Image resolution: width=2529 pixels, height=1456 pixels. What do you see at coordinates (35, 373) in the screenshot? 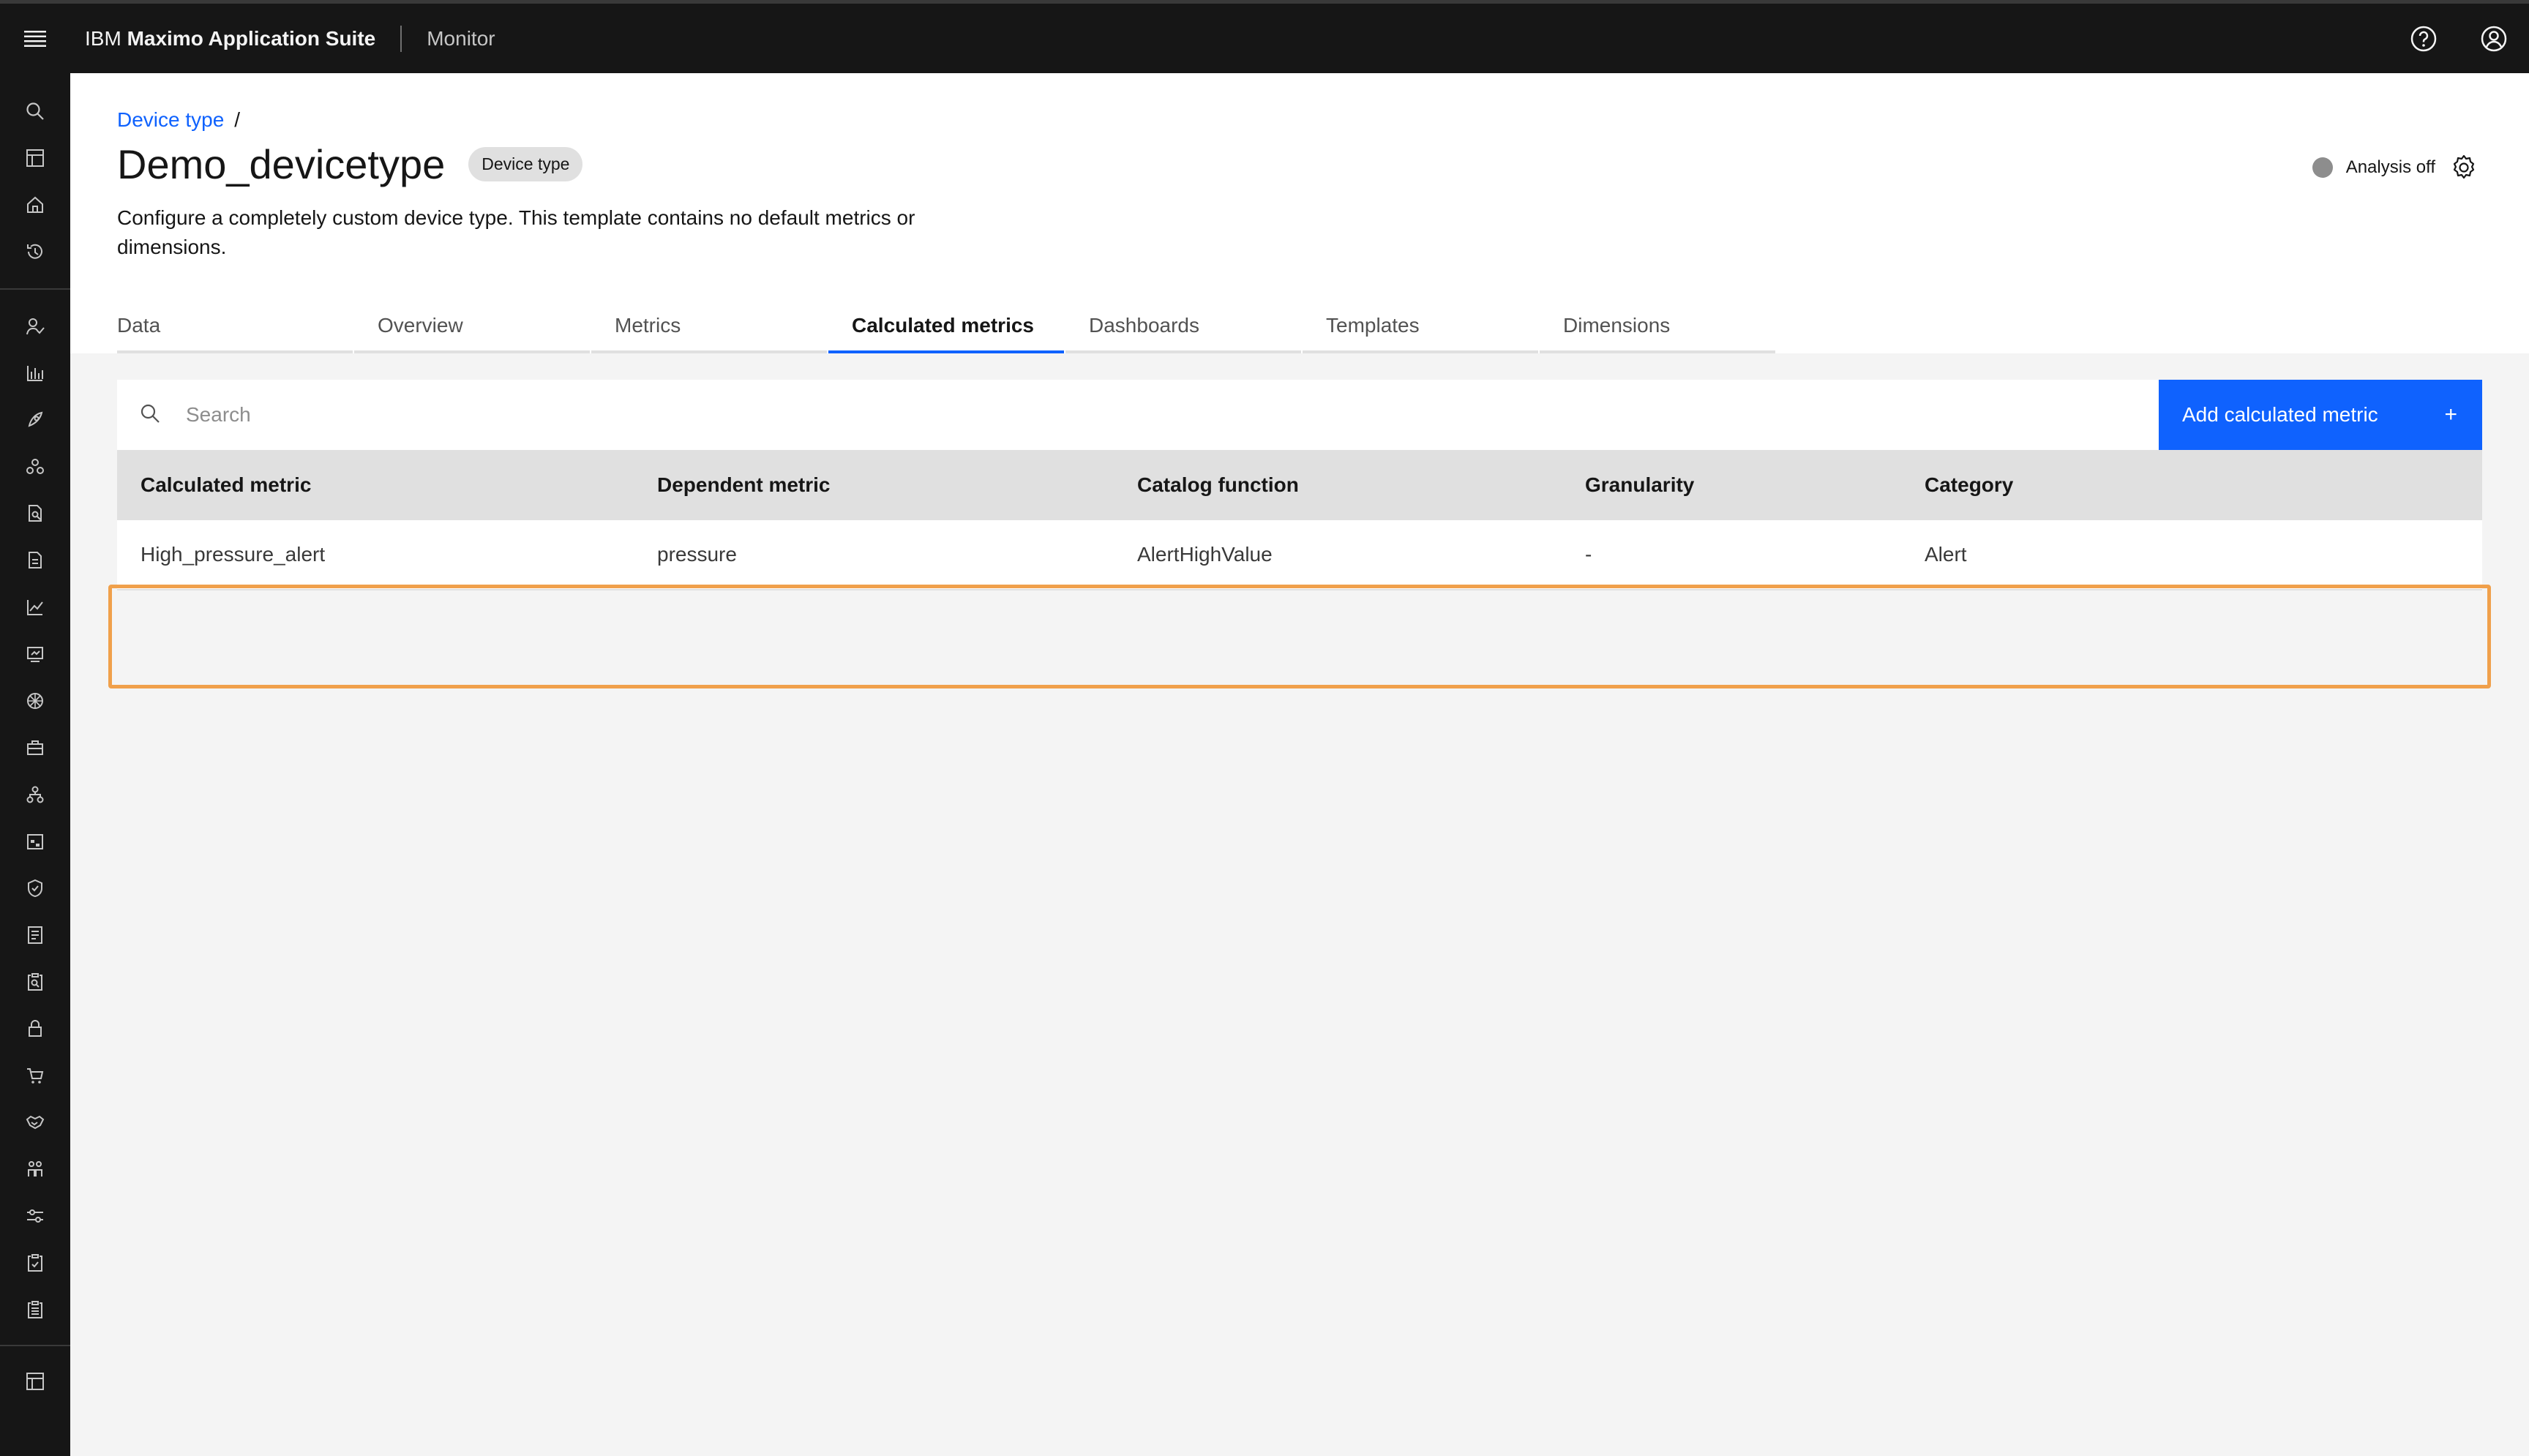
I see `bar-chart-icon` at bounding box center [35, 373].